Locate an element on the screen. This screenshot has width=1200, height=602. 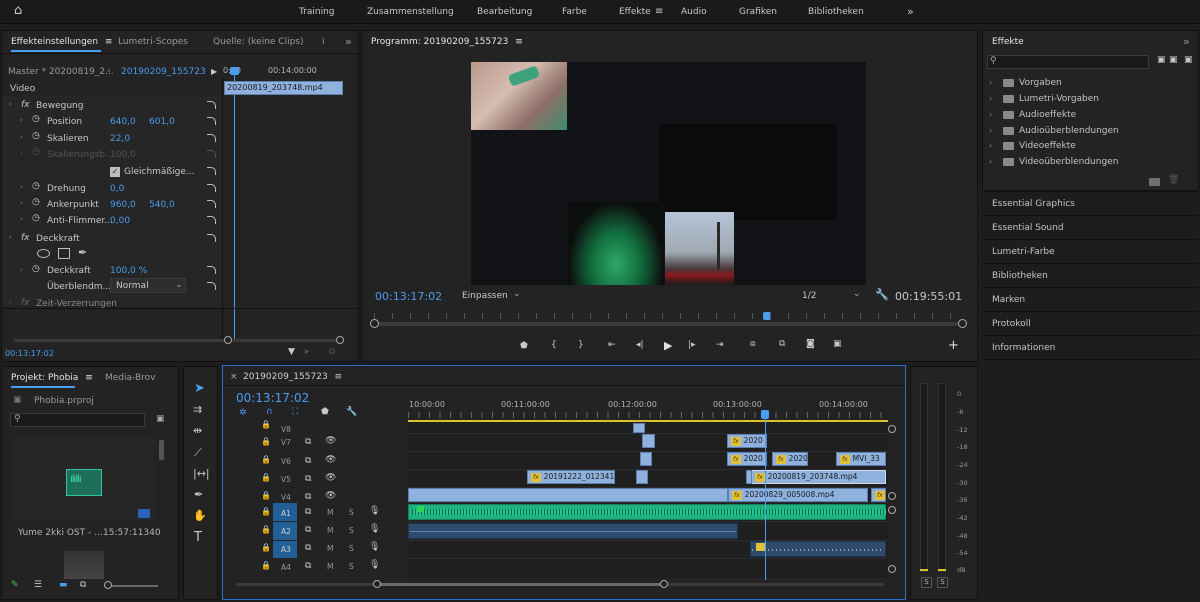
workspace-audio: Audio is located at coordinates (694, 12).